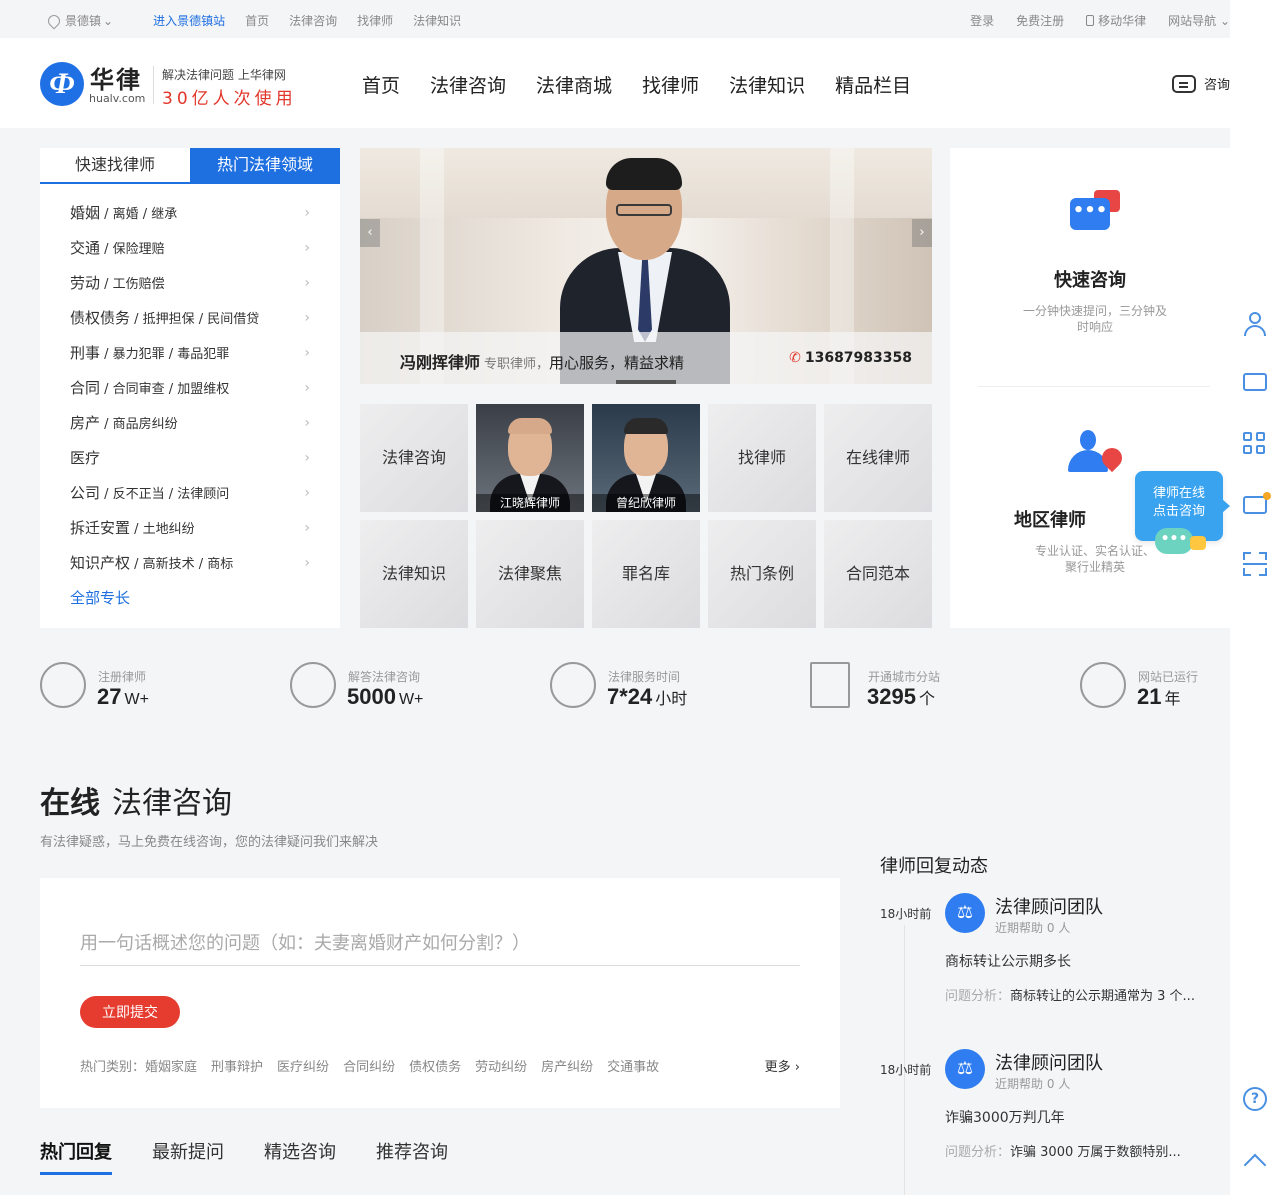  I want to click on category-item: 劳动 / 工伤赔偿 ›, so click(190, 283).